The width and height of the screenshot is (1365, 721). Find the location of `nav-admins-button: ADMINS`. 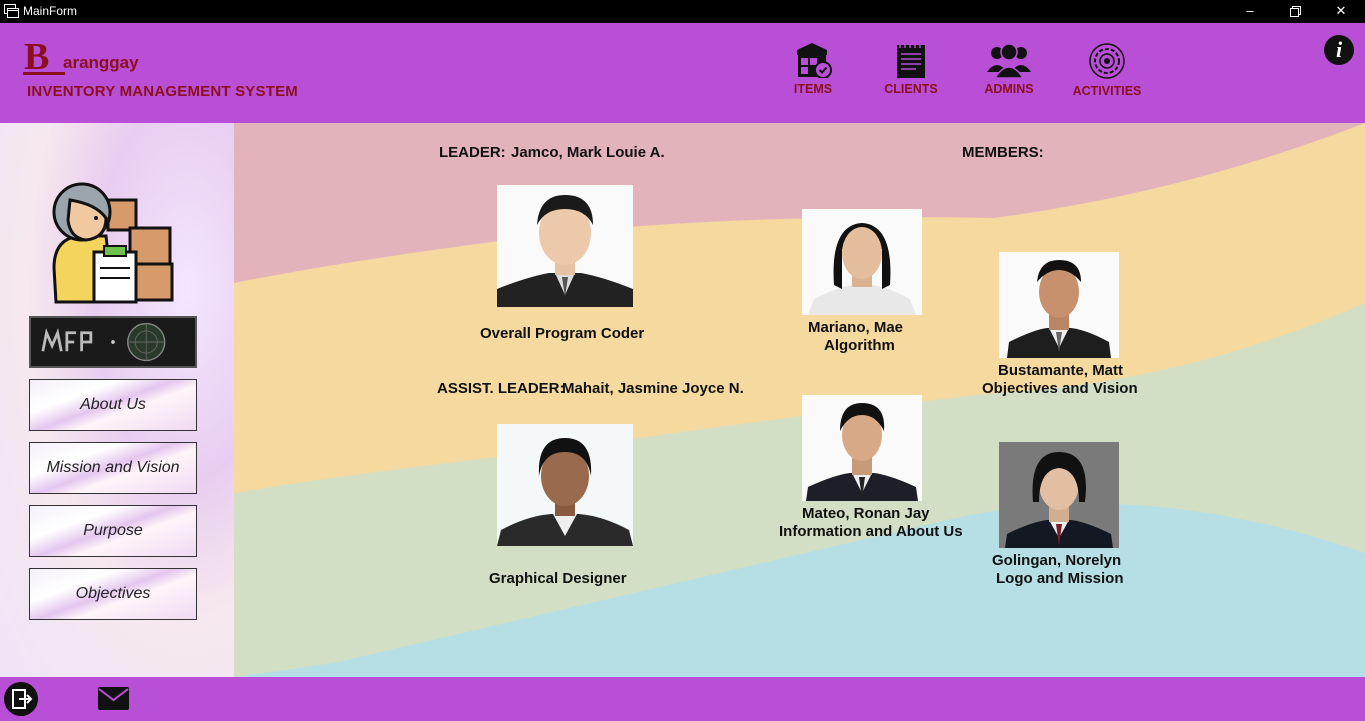

nav-admins-button: ADMINS is located at coordinates (1009, 73).